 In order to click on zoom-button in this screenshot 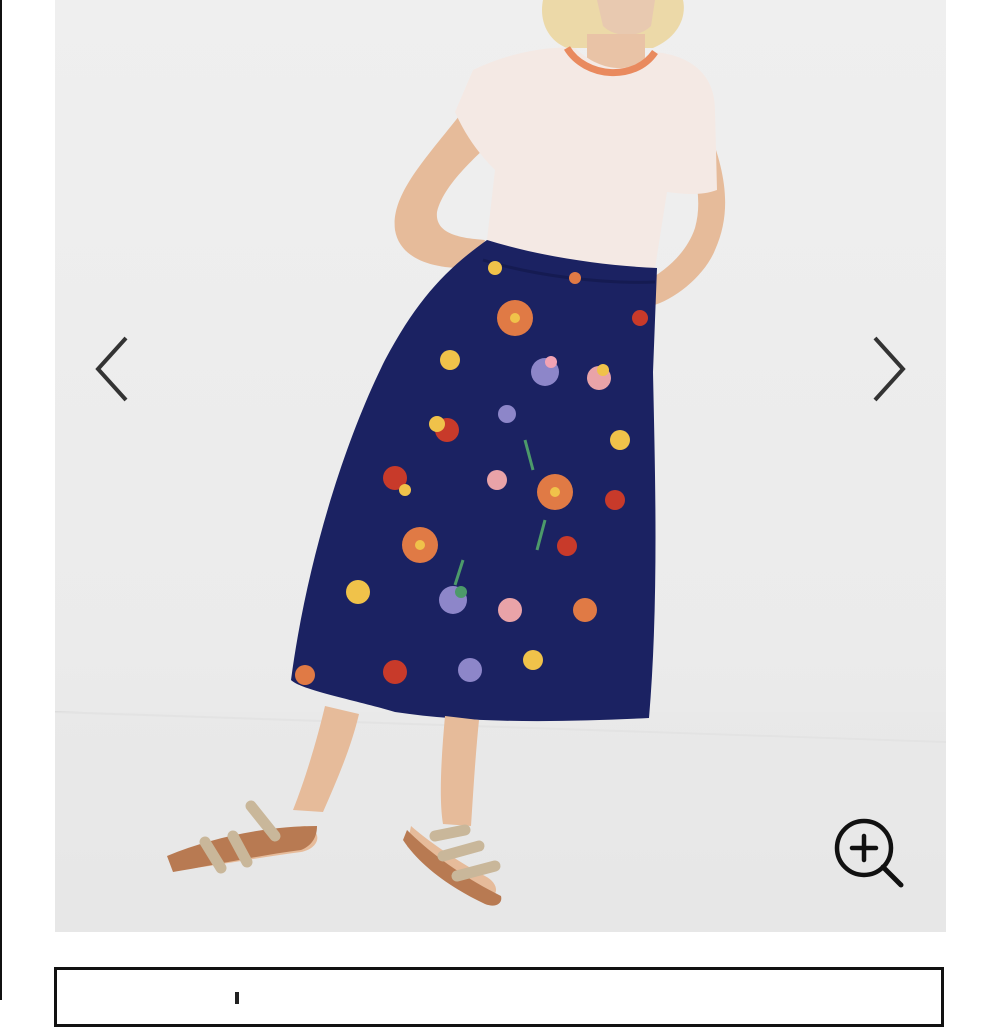, I will do `click(869, 853)`.